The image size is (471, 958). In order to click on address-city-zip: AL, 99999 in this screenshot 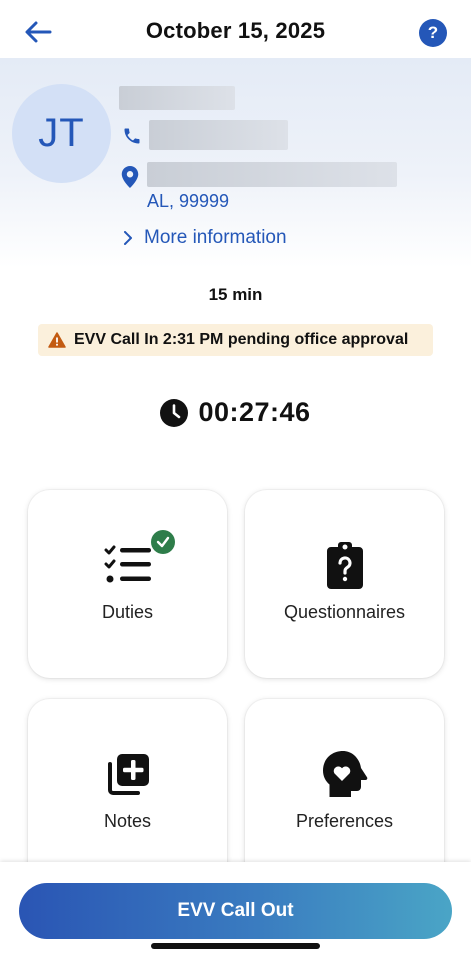, I will do `click(188, 201)`.